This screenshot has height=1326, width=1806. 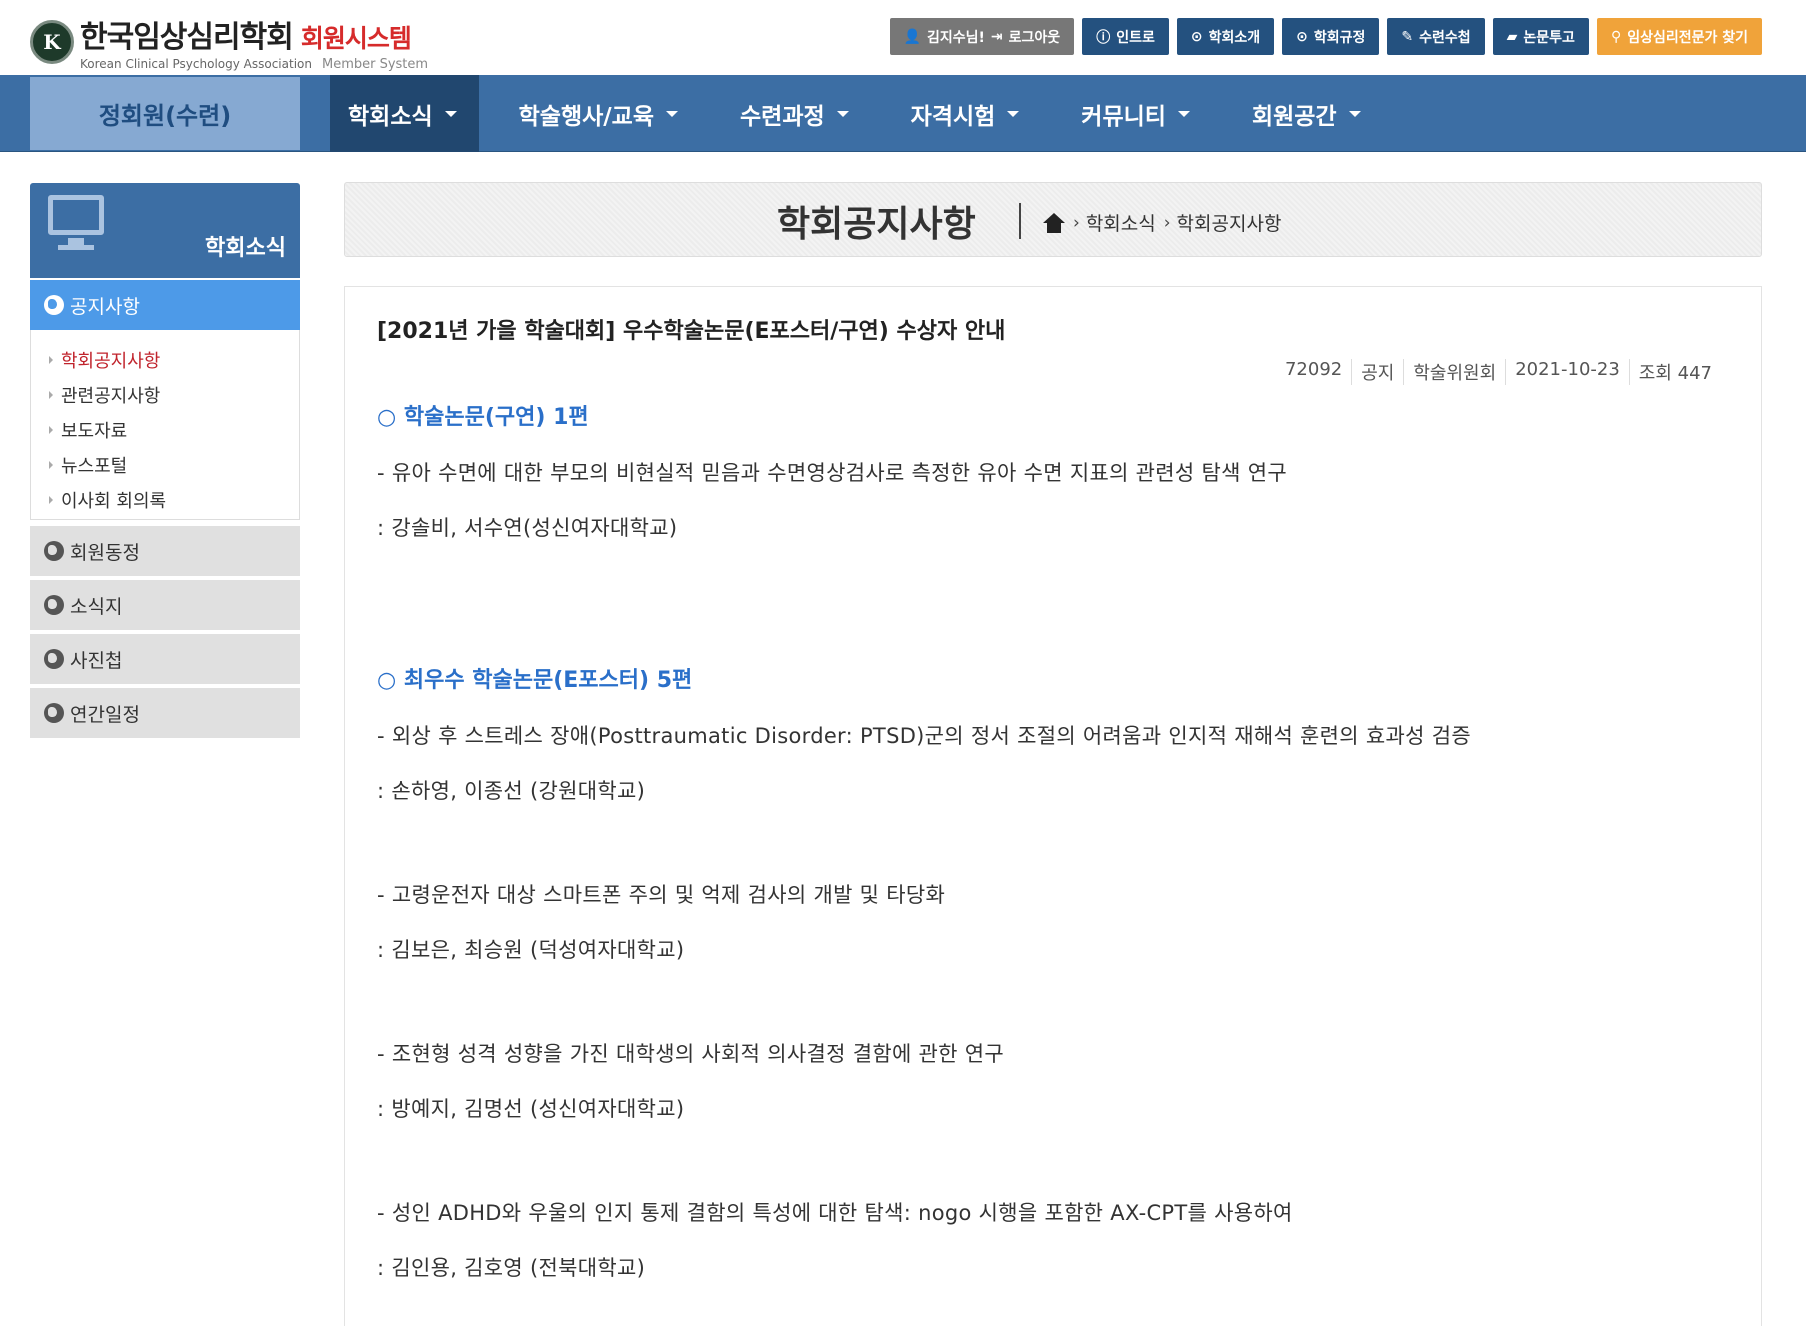 I want to click on submenu-item-board-minutes: 이사회 회의록, so click(x=165, y=499).